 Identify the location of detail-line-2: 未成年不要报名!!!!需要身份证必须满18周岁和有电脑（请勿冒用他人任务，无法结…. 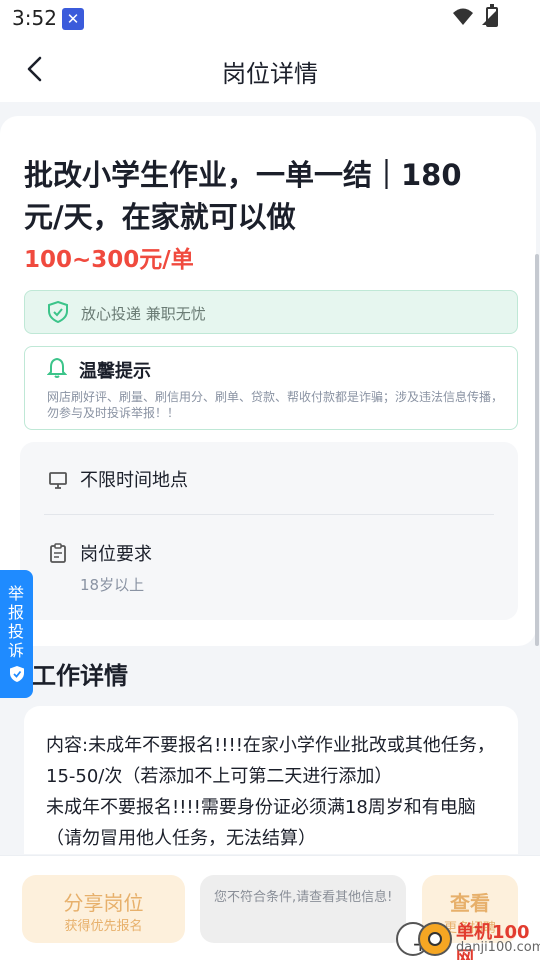
(261, 823).